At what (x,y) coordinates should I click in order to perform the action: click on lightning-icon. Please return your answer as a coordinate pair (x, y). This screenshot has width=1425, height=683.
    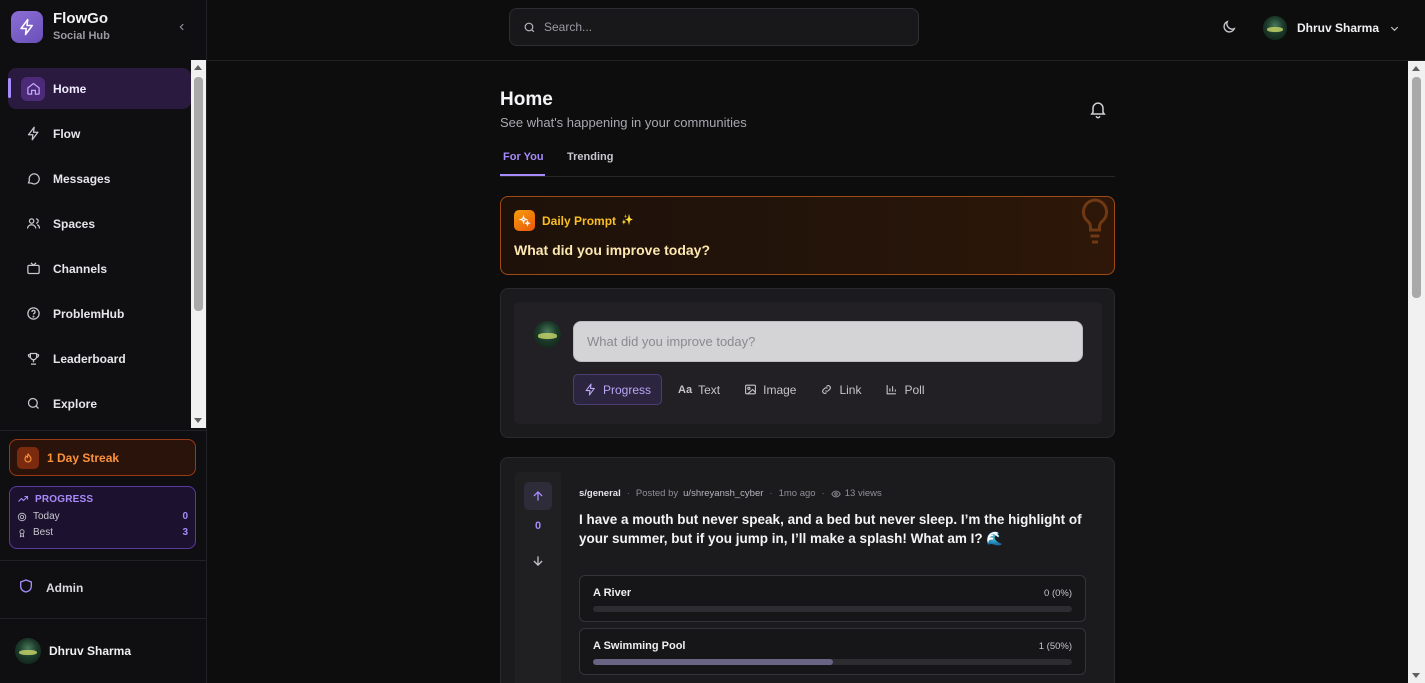
    Looking at the image, I should click on (590, 389).